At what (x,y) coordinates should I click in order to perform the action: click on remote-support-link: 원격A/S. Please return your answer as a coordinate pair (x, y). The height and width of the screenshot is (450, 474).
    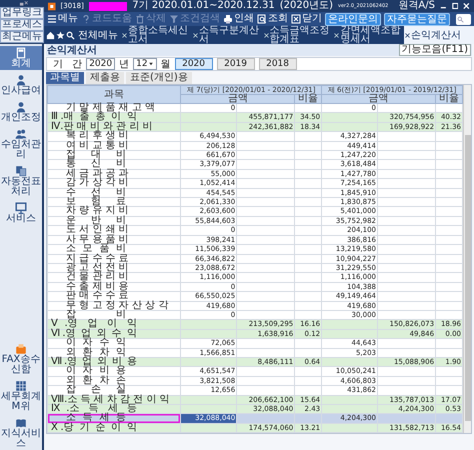
    Looking at the image, I should click on (416, 6).